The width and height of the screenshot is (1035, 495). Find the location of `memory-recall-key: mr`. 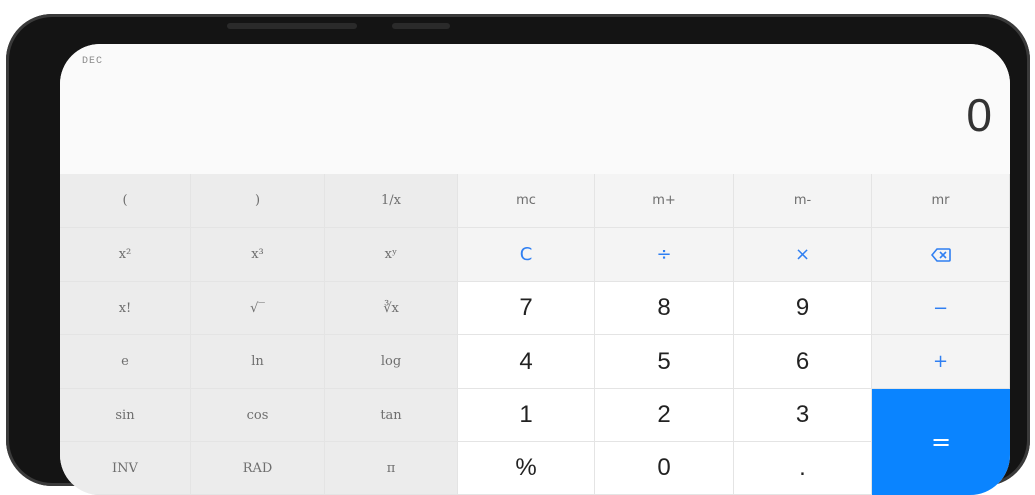

memory-recall-key: mr is located at coordinates (941, 201).